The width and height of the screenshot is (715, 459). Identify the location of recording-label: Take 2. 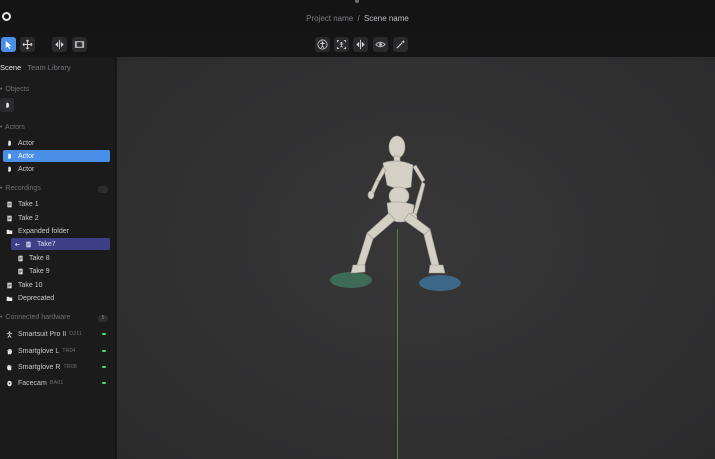
(28, 218).